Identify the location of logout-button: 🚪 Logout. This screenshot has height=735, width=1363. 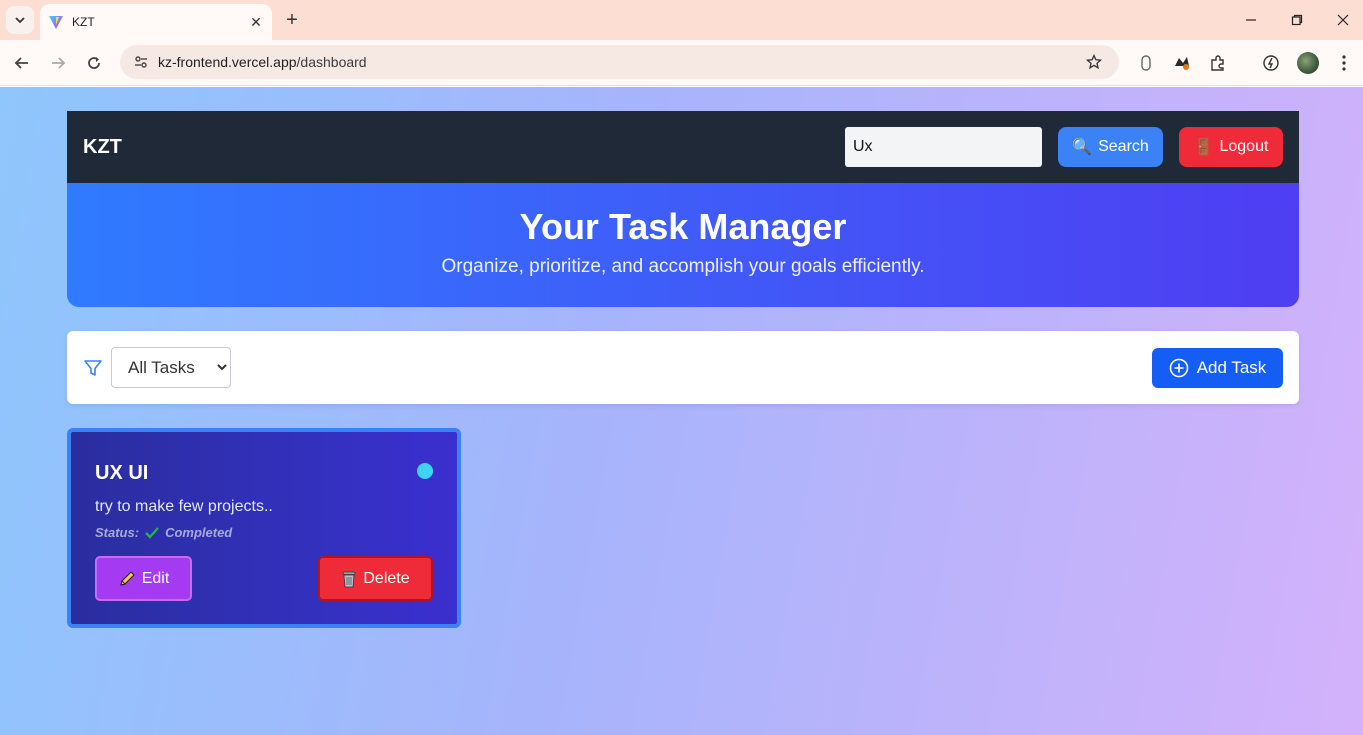
(1231, 147).